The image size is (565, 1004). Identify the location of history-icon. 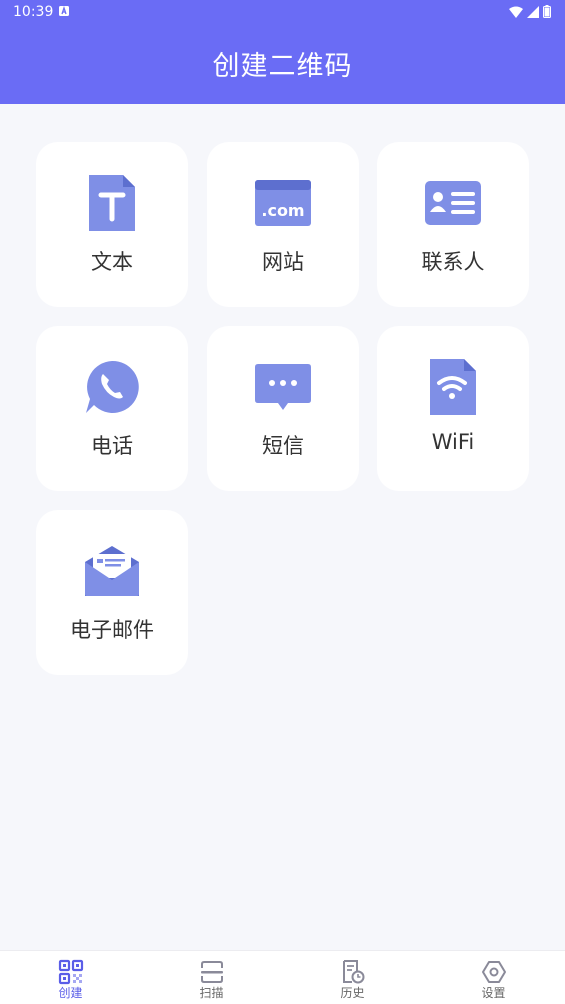
(353, 972).